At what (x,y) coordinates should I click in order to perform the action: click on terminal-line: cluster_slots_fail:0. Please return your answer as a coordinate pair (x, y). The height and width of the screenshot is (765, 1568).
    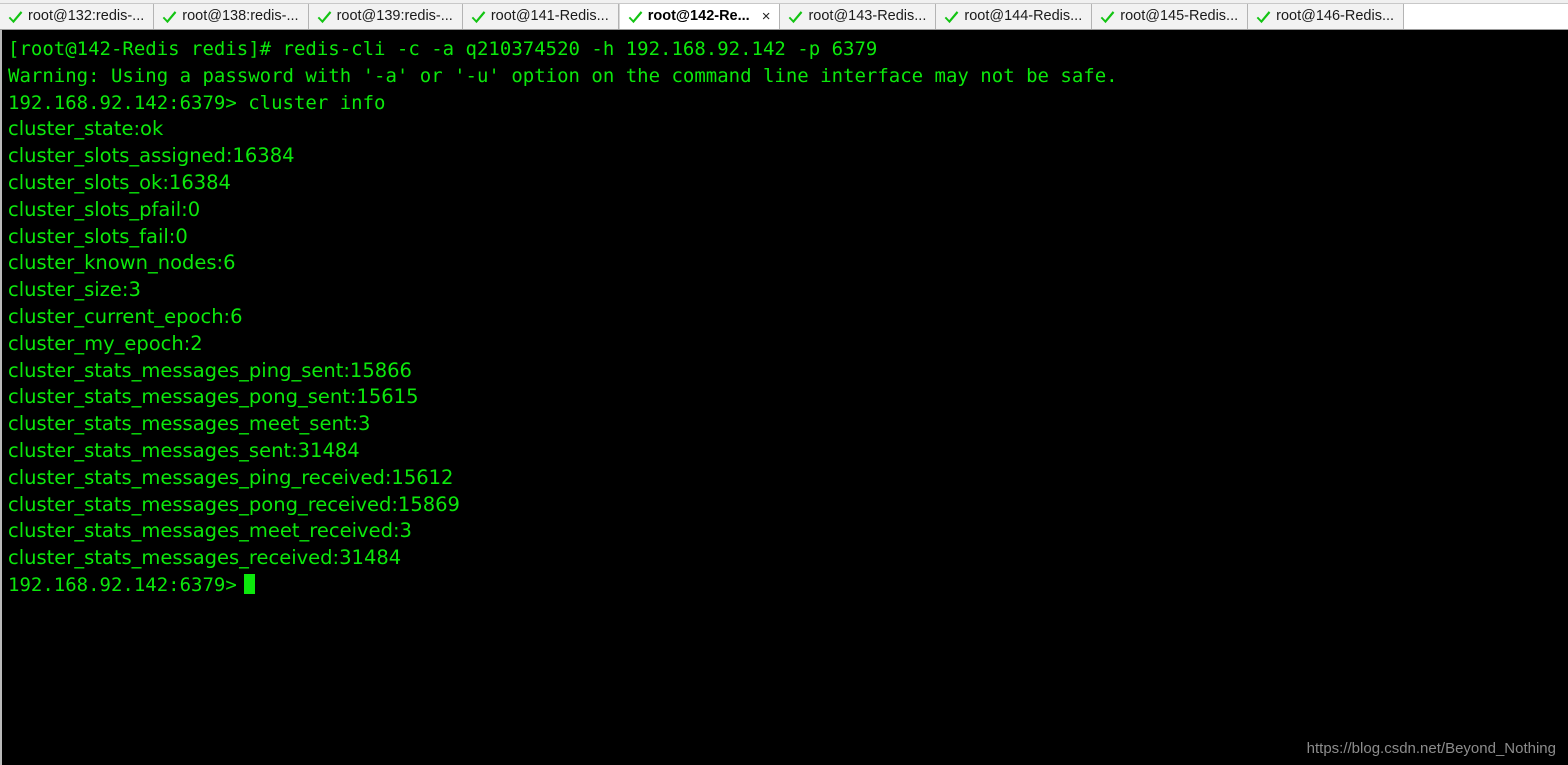
    Looking at the image, I should click on (98, 236).